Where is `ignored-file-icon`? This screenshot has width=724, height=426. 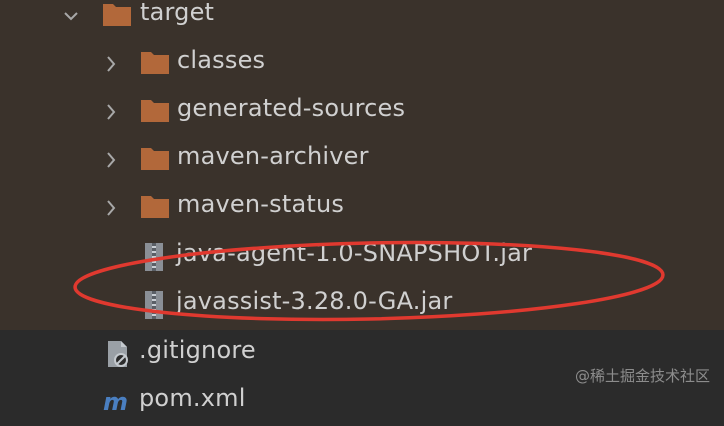
ignored-file-icon is located at coordinates (118, 354).